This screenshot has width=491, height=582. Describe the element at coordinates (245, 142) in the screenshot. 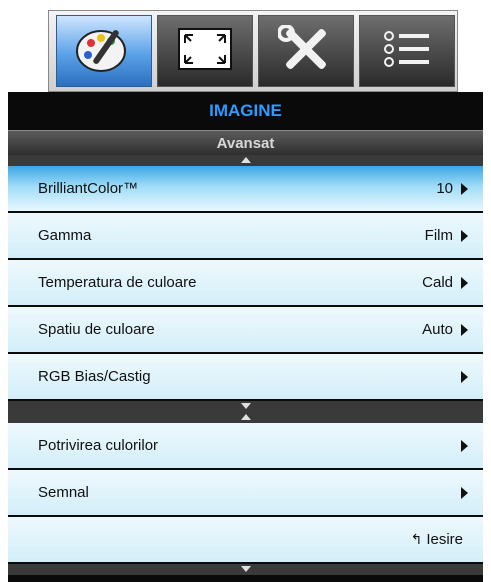

I see `menu-subtitle: Avansat` at that location.